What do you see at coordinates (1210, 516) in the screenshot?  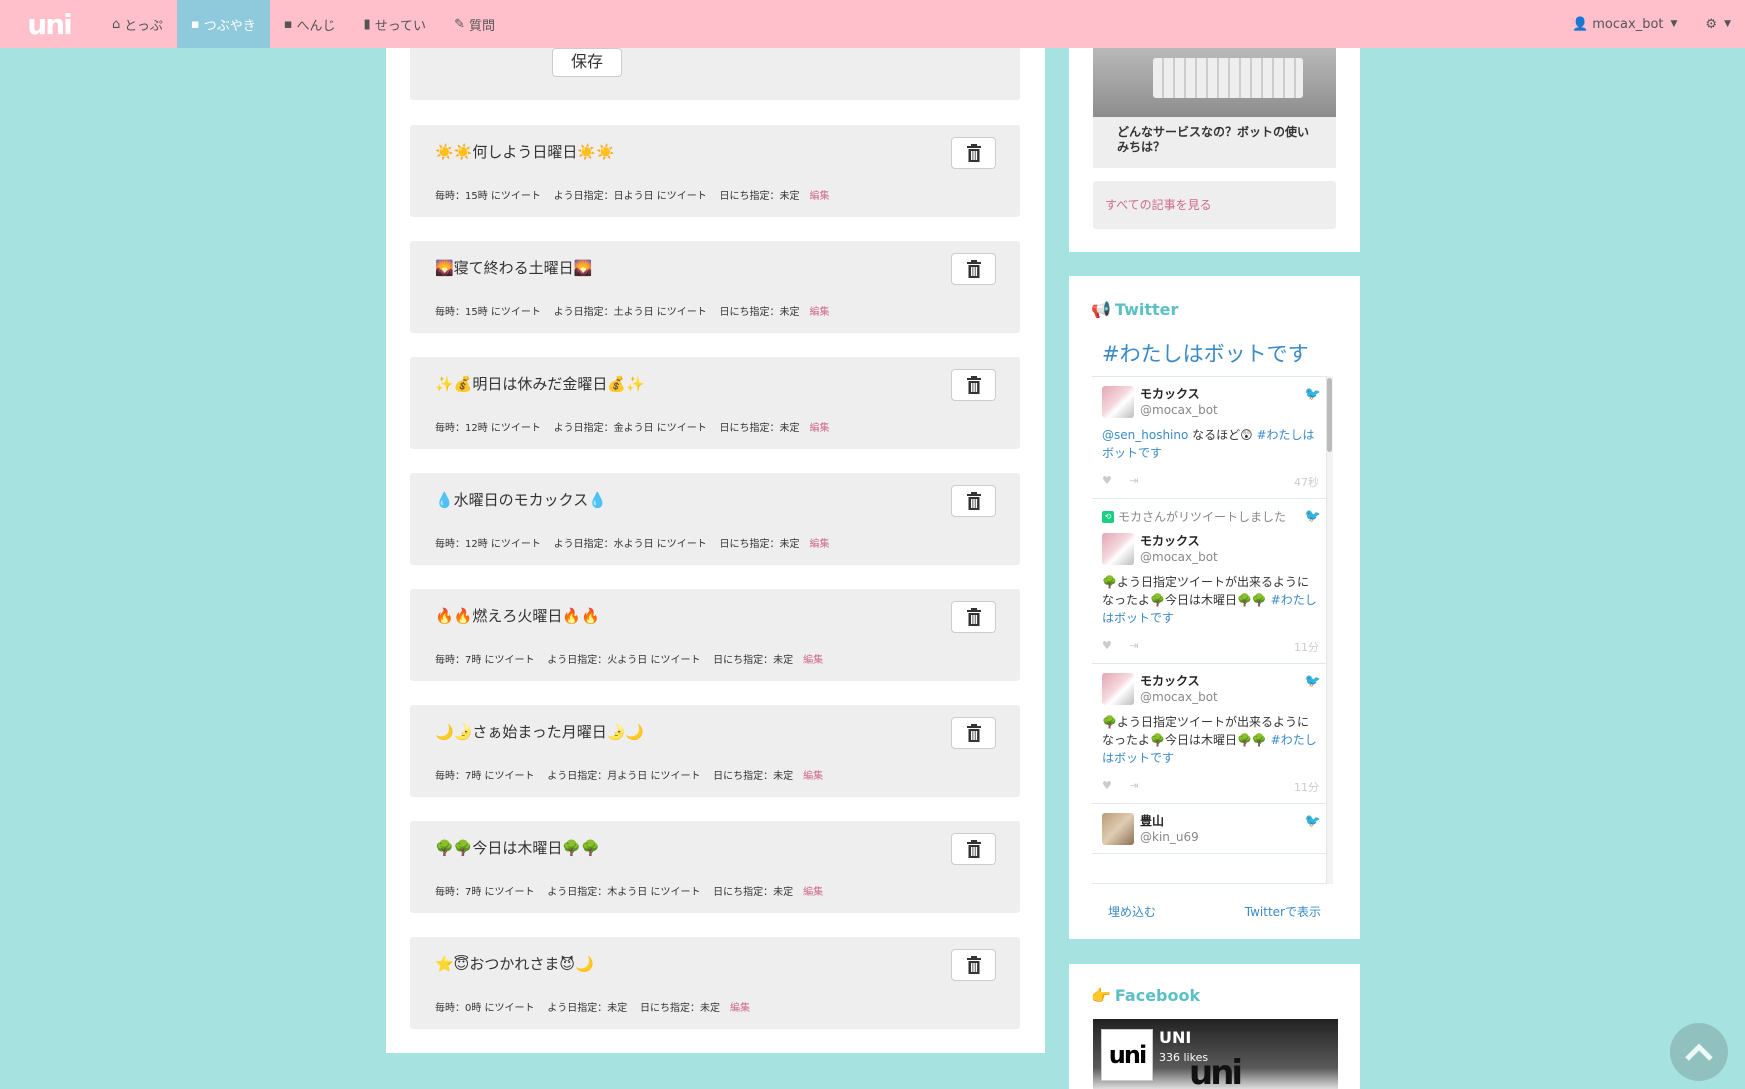 I see `retweet-note: ⟲ モカさんがリツイートしました` at bounding box center [1210, 516].